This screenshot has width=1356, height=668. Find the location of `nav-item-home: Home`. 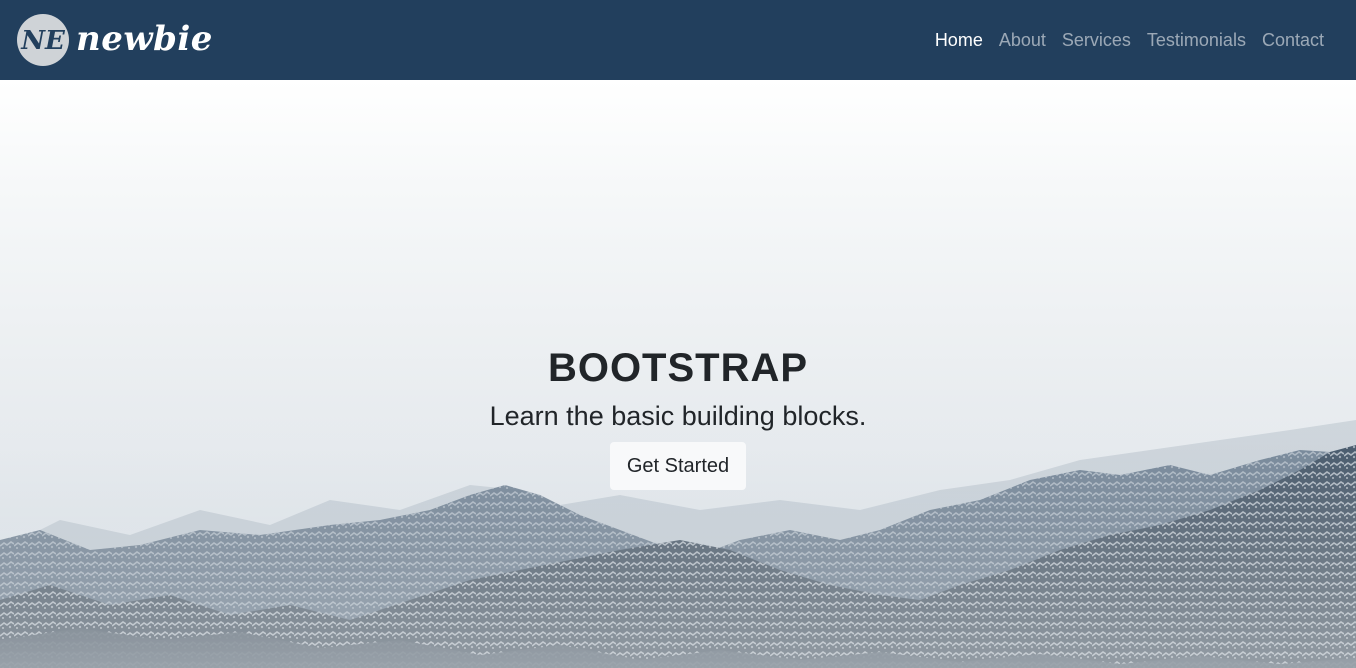

nav-item-home: Home is located at coordinates (959, 40).